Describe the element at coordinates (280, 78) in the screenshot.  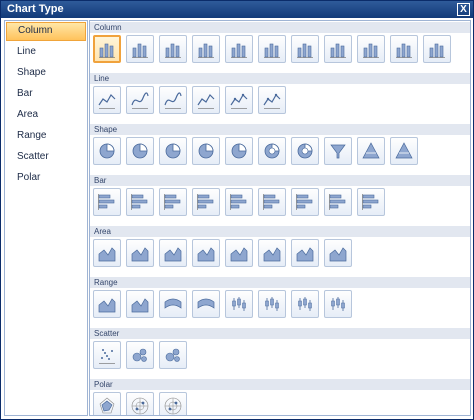
I see `section-header-line: Line` at that location.